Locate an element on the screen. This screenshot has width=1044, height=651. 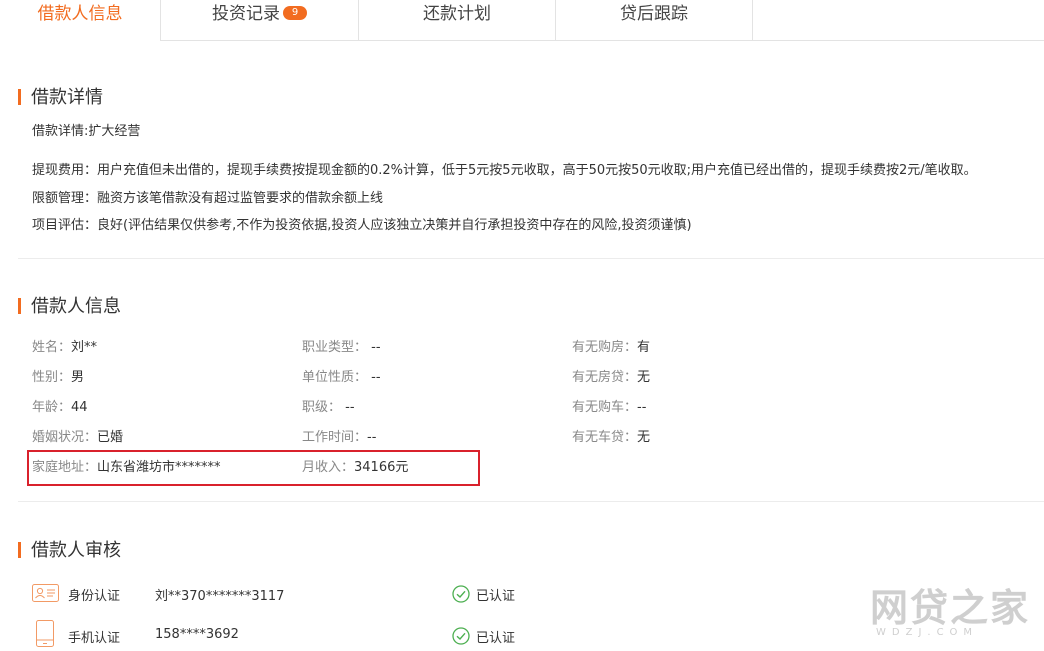
info-car-loan: 有无车贷：无 is located at coordinates (611, 435).